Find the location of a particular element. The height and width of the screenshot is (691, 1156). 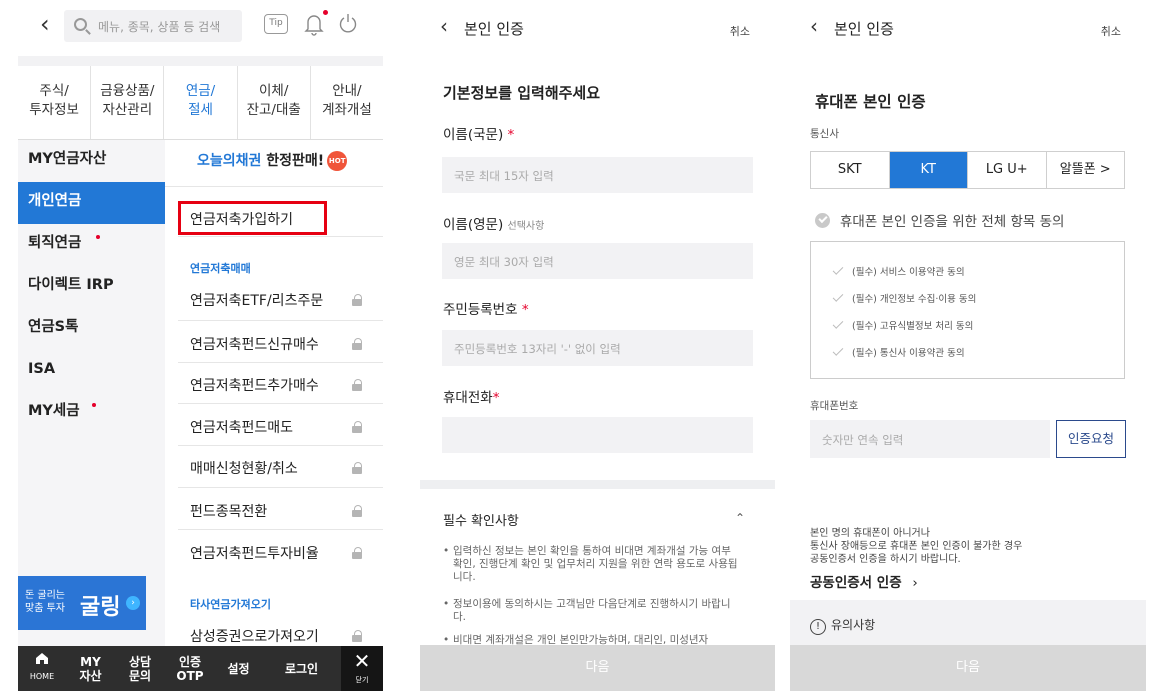

nav-item-my-pension: MY연금자산 is located at coordinates (91, 161).